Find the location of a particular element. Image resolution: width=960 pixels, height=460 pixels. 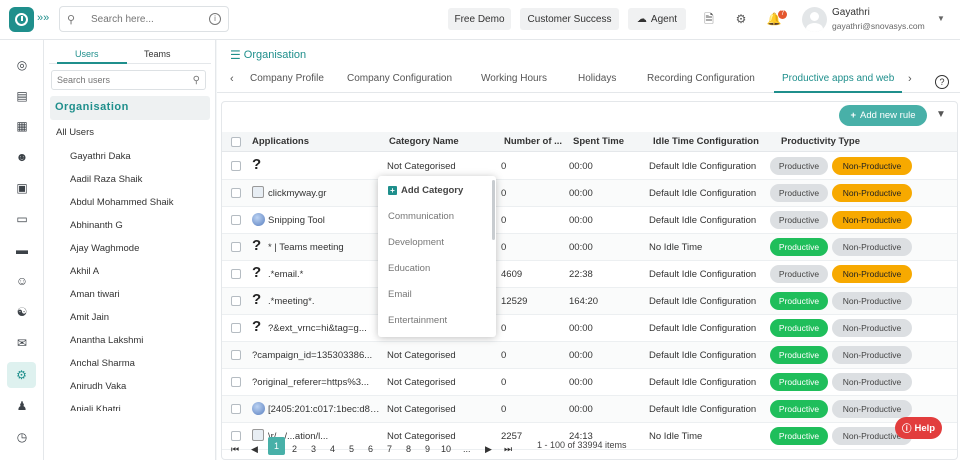

global-search-input is located at coordinates (146, 19).